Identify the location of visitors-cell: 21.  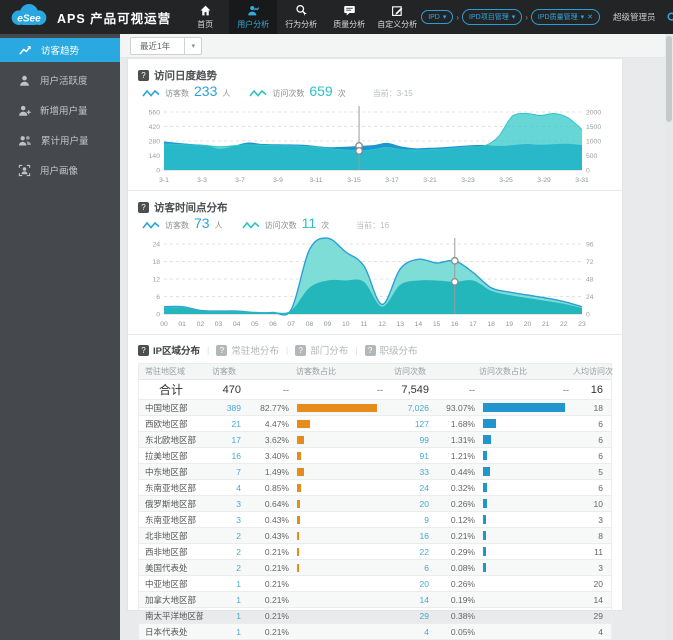
(224, 424).